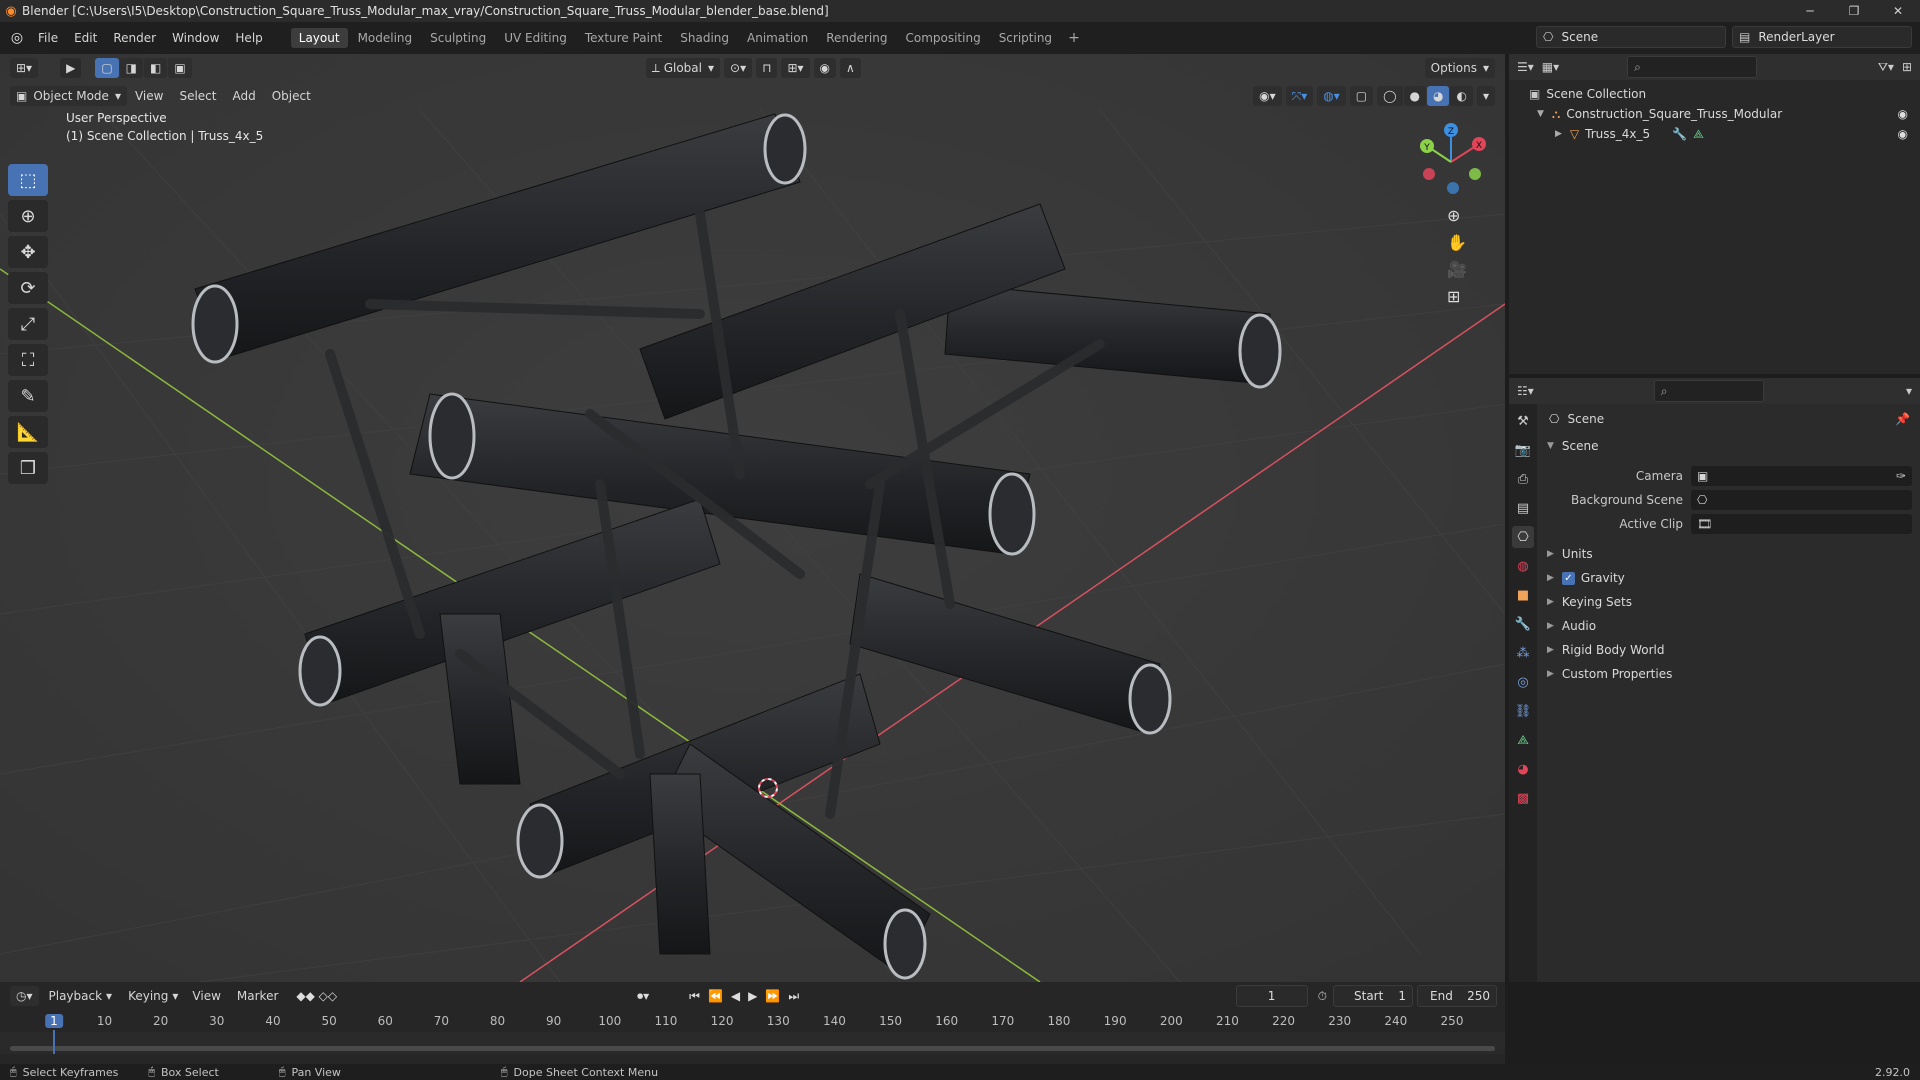  I want to click on workspace-tab-animation: Animation, so click(777, 38).